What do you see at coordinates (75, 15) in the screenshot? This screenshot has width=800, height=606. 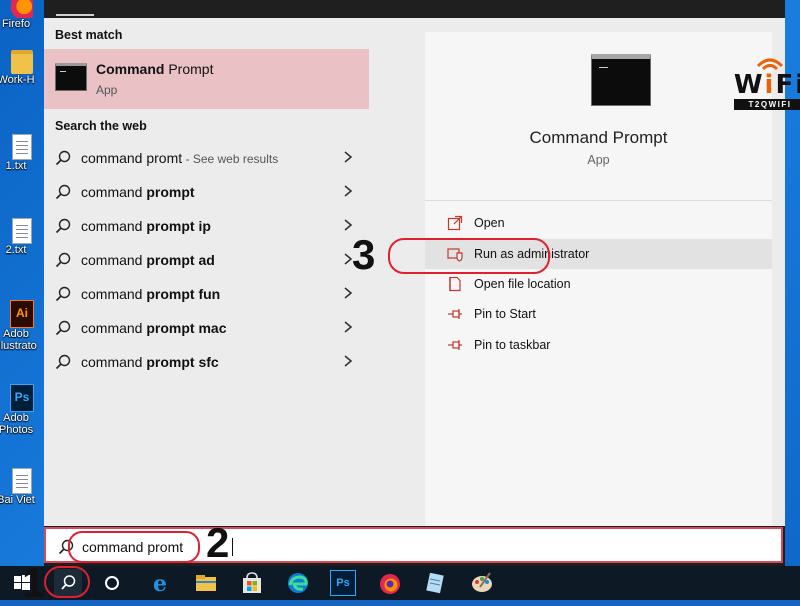 I see `active-tab-indicator` at bounding box center [75, 15].